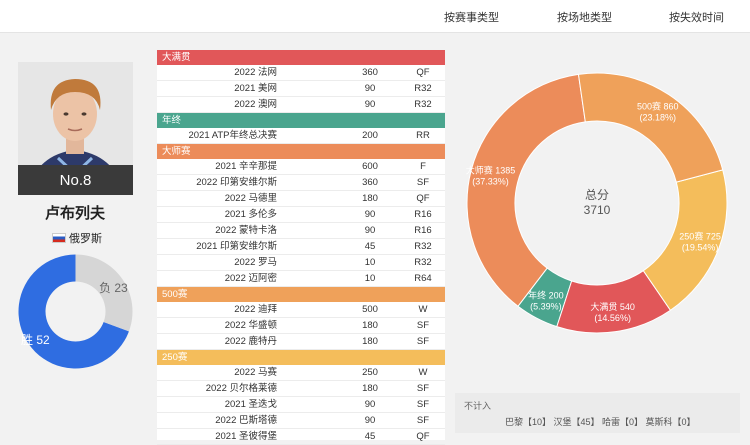  What do you see at coordinates (301, 263) in the screenshot?
I see `table-row: 2022 罗马 10 R32` at bounding box center [301, 263].